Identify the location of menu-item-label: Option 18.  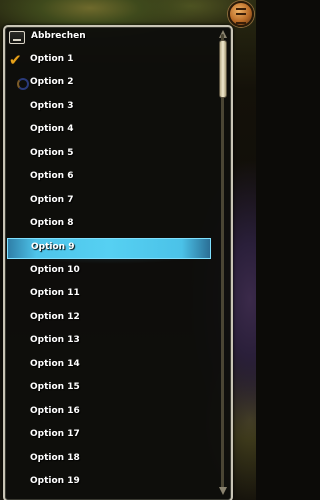
(55, 458).